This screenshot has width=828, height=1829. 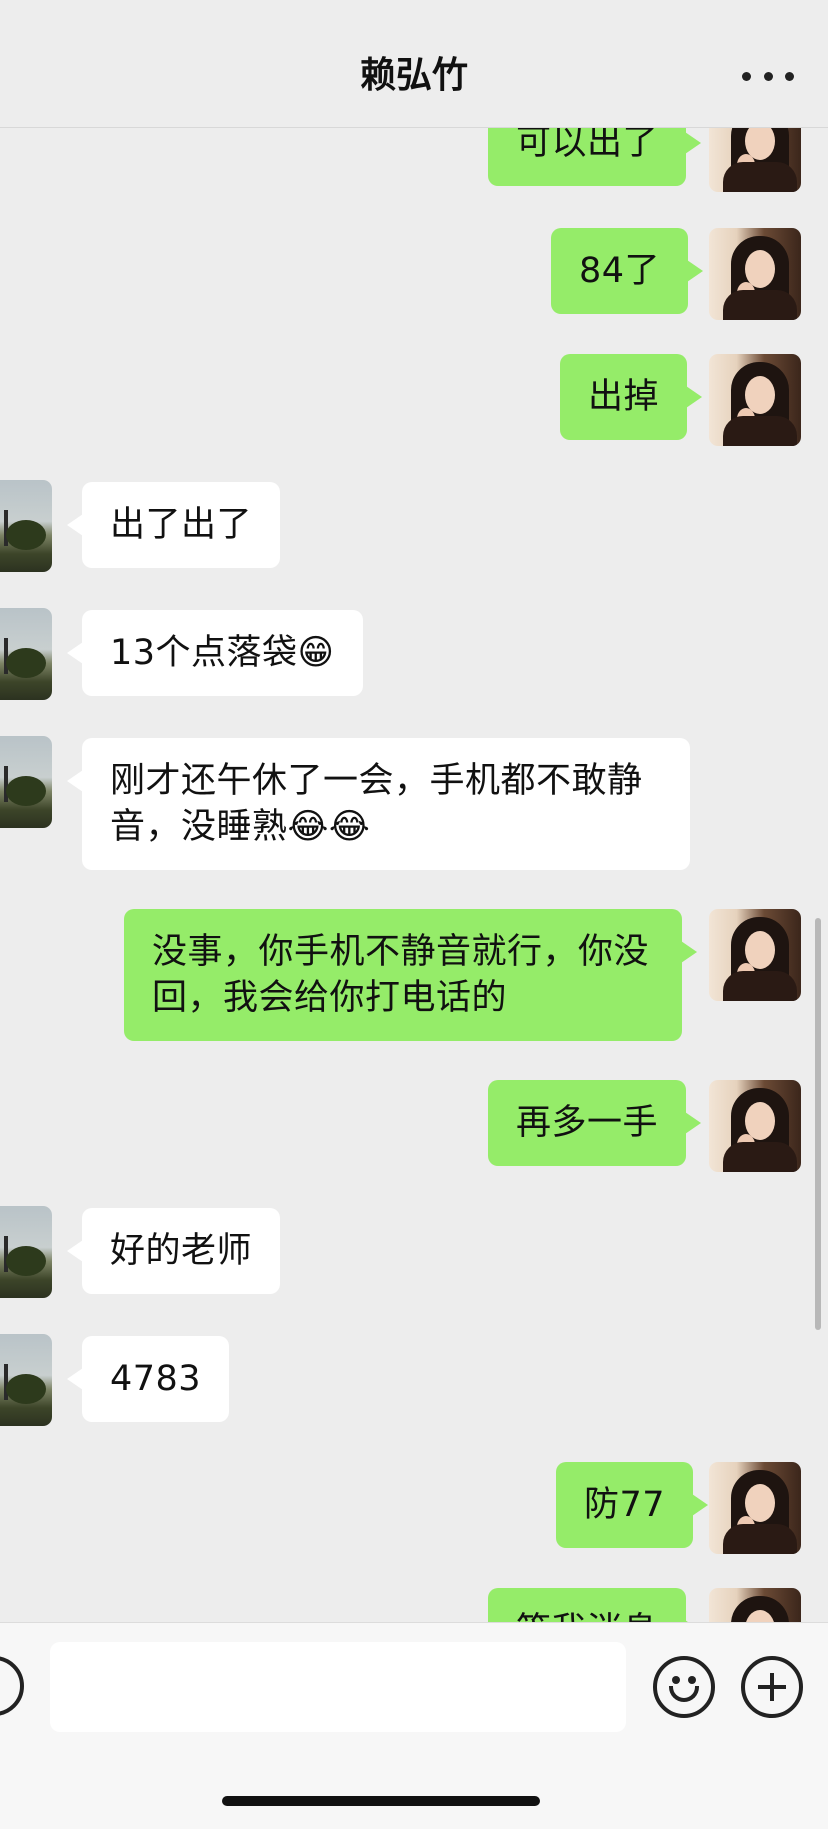 I want to click on message-bubble-sent: 可以出了, so click(x=595, y=157).